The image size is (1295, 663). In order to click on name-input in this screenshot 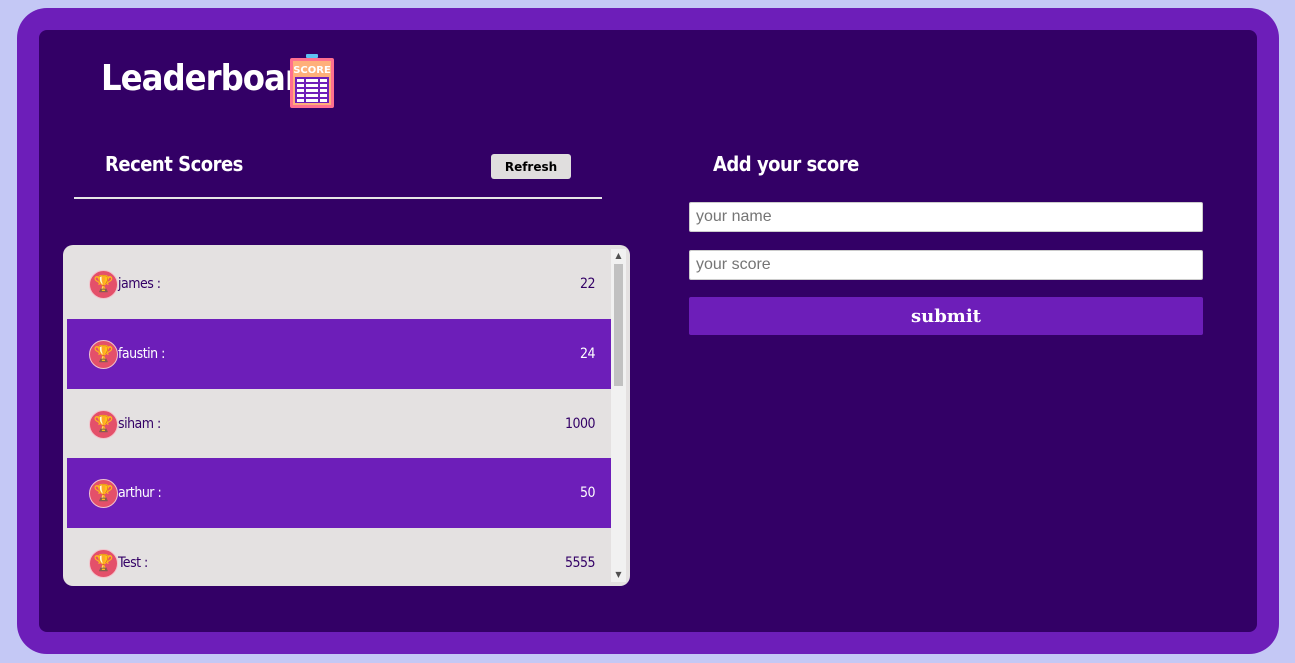, I will do `click(946, 217)`.